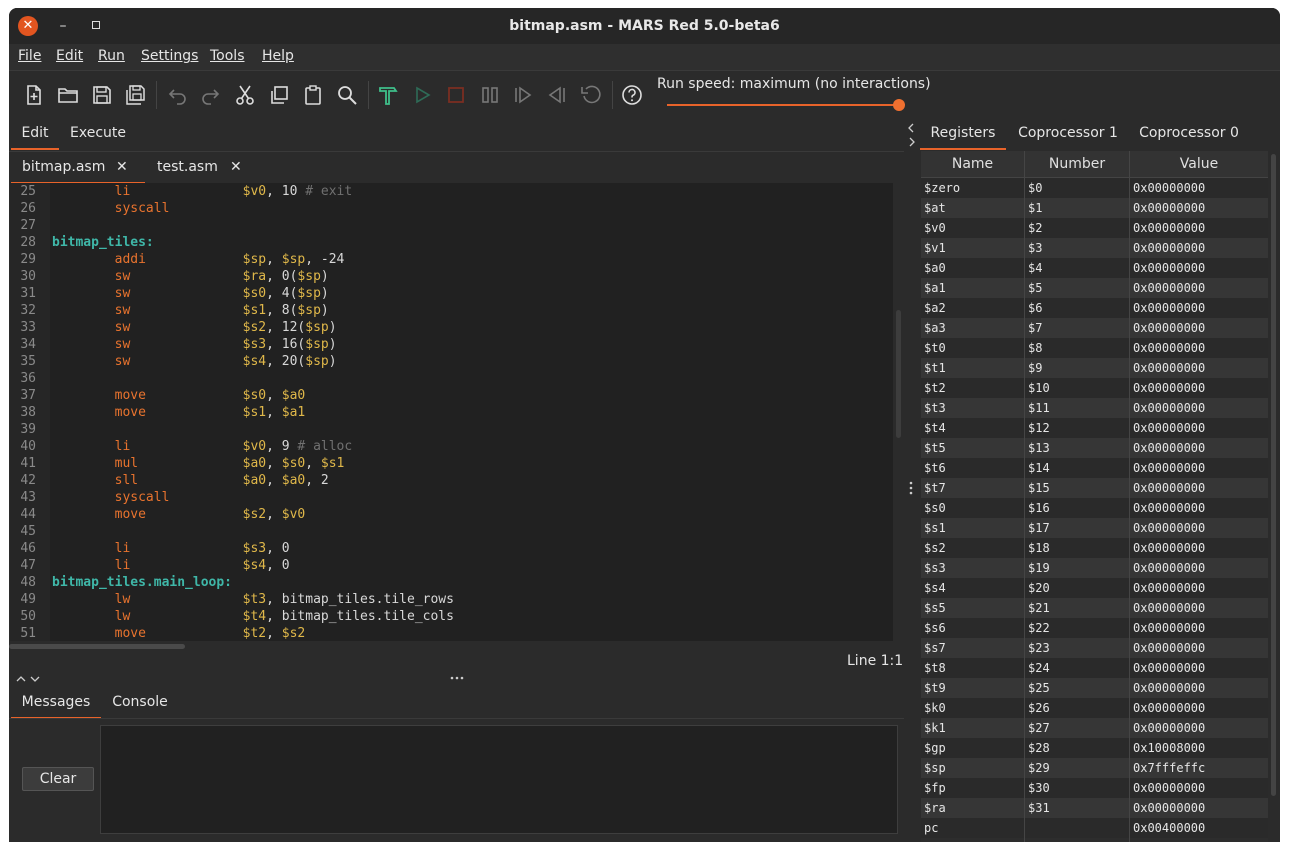 The height and width of the screenshot is (850, 1290). What do you see at coordinates (140, 702) in the screenshot?
I see `tab-console: Console` at bounding box center [140, 702].